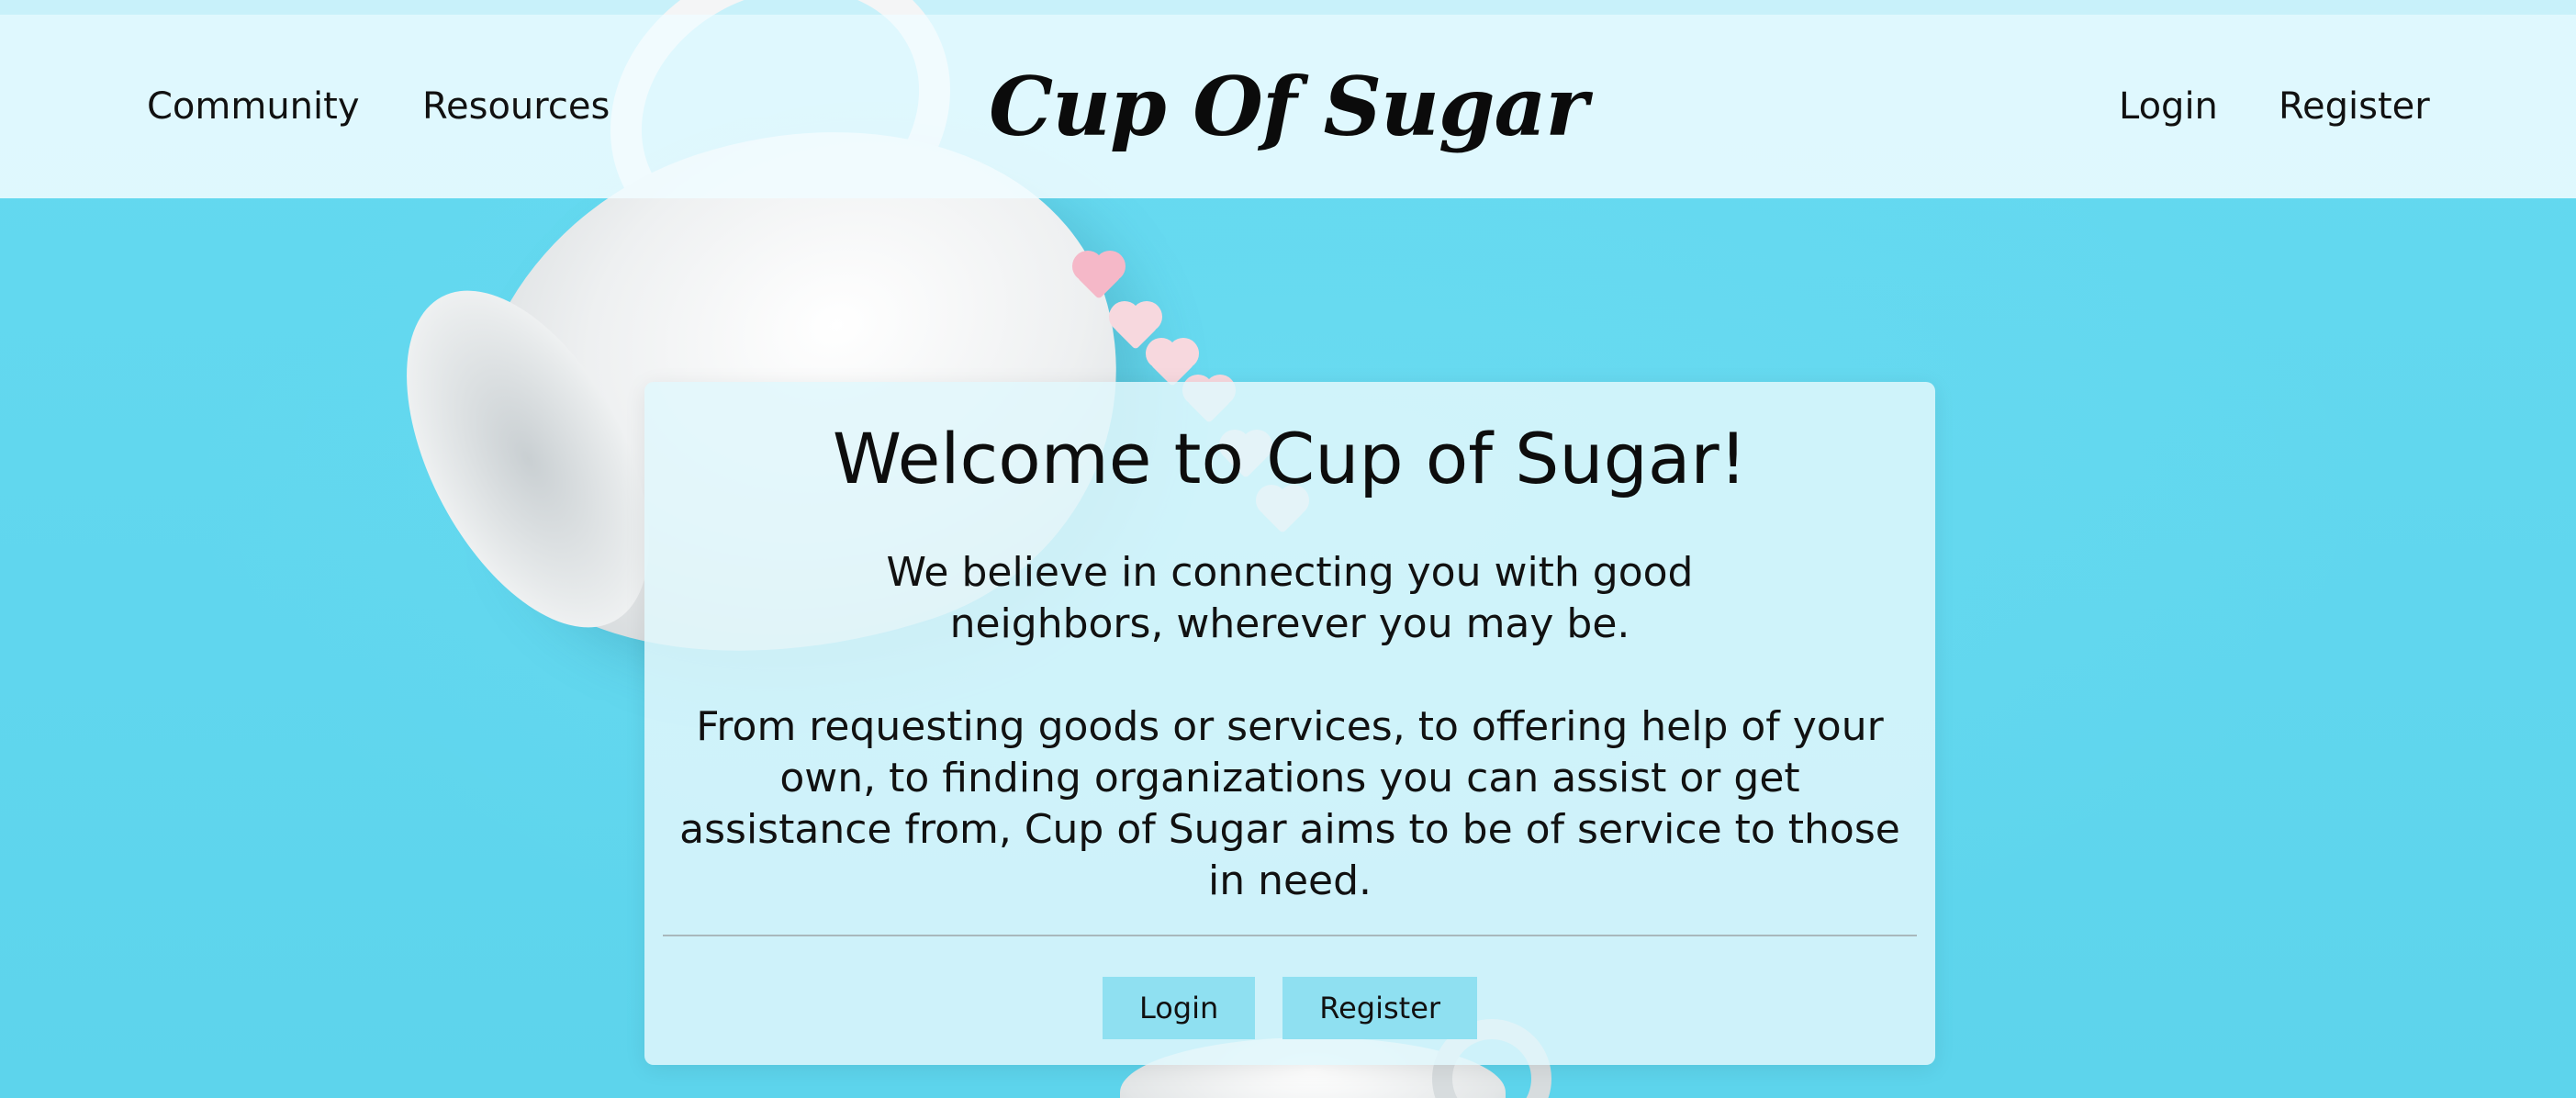 Image resolution: width=2576 pixels, height=1098 pixels. What do you see at coordinates (1290, 458) in the screenshot?
I see `welcome-title: Welcome to Cup of Sugar!` at bounding box center [1290, 458].